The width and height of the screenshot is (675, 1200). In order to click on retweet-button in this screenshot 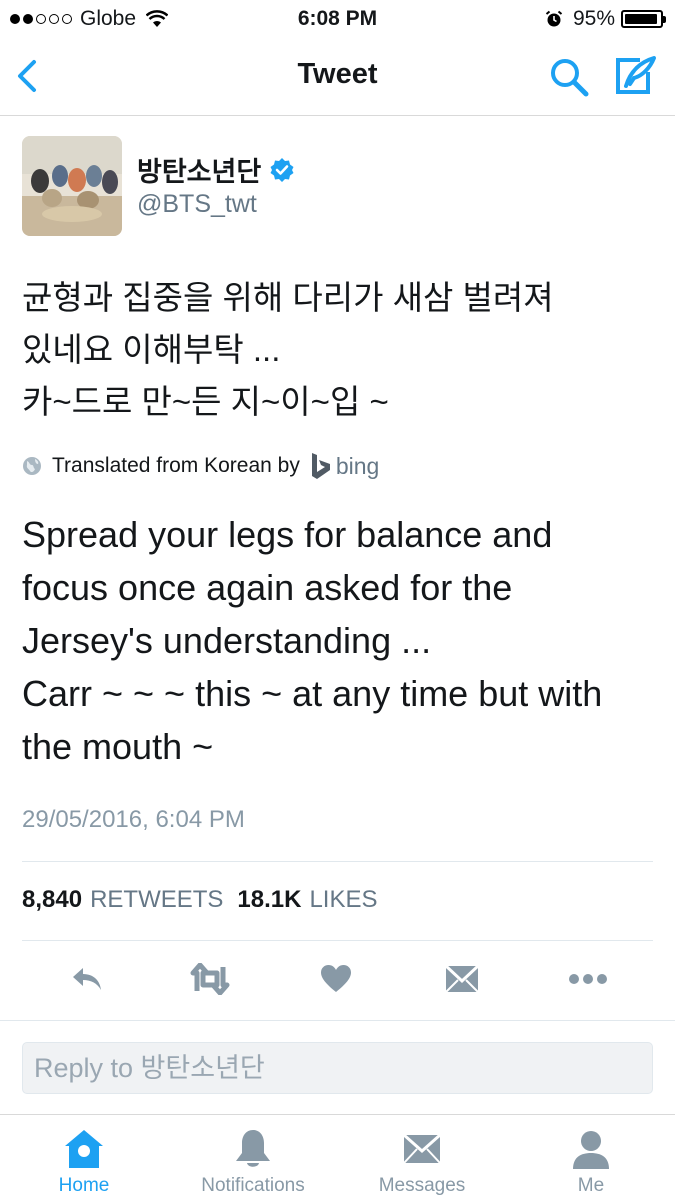, I will do `click(210, 979)`.